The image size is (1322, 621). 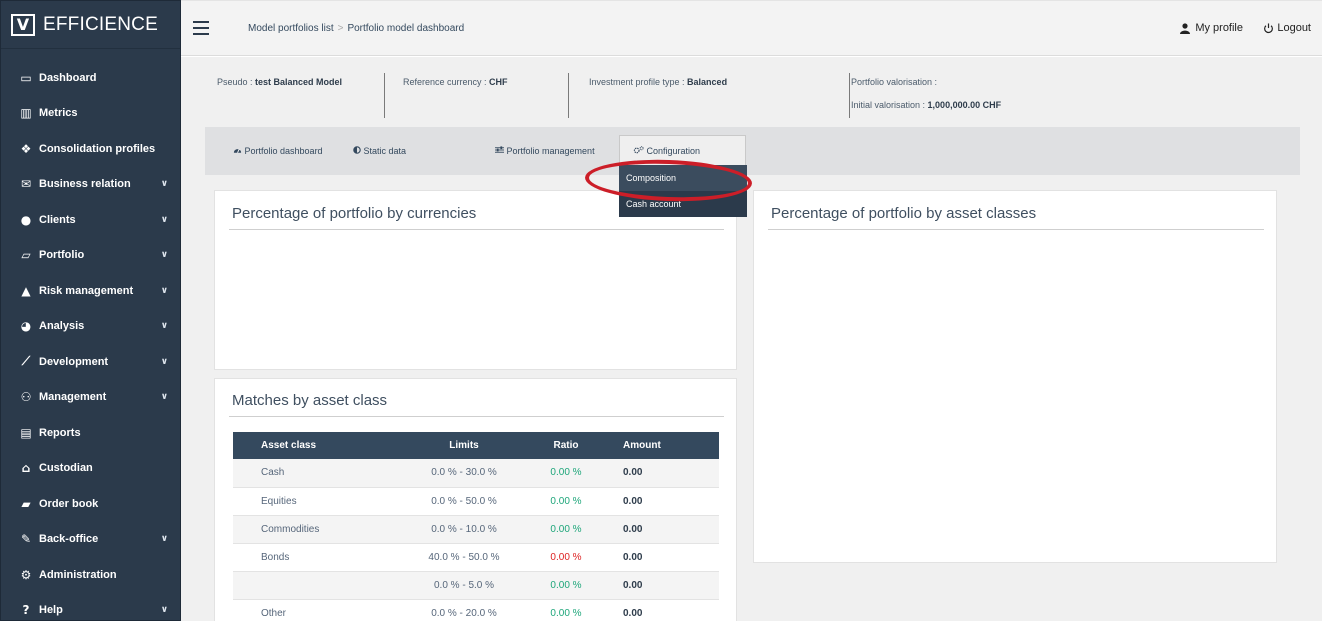 What do you see at coordinates (683, 204) in the screenshot?
I see `dropdown-item-cash-account: Cash account` at bounding box center [683, 204].